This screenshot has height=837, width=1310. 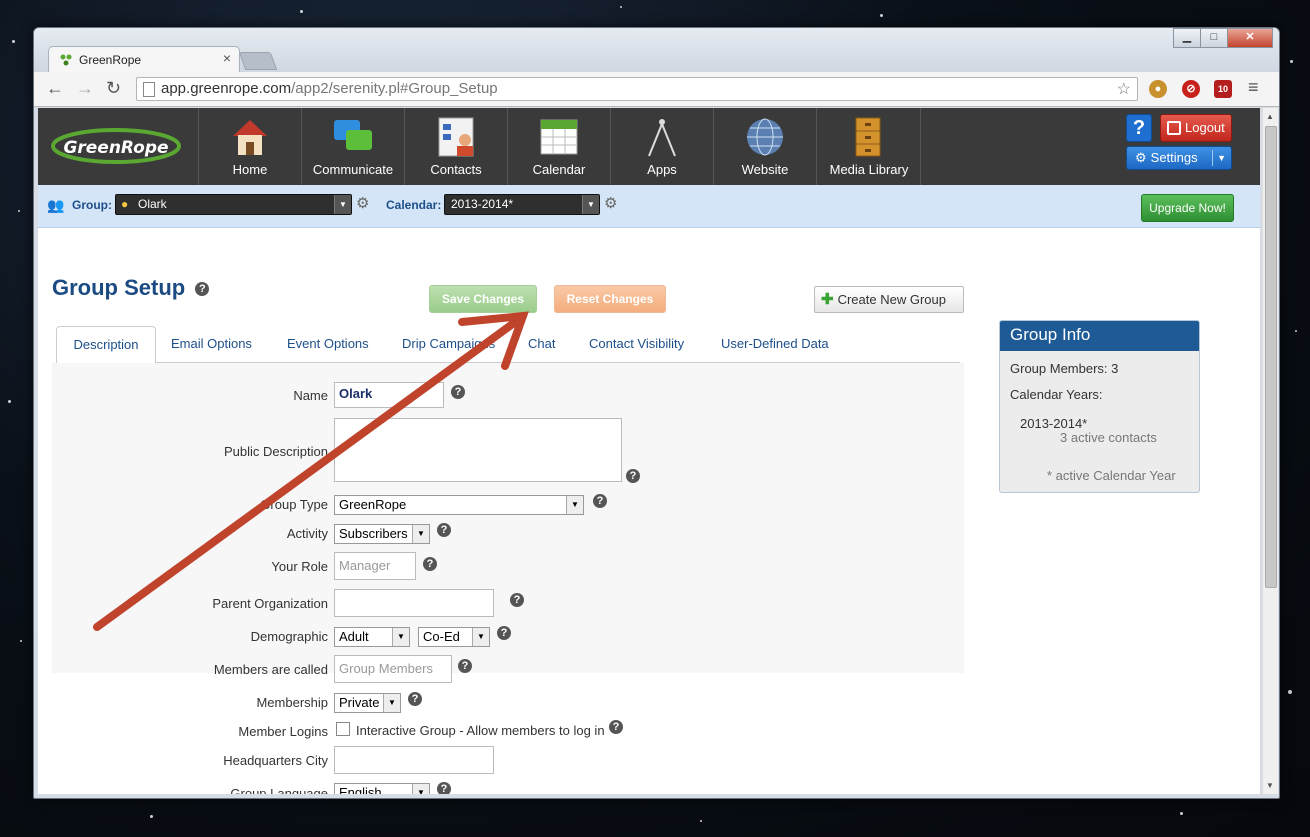 I want to click on annotation-arrow, so click(x=311, y=471).